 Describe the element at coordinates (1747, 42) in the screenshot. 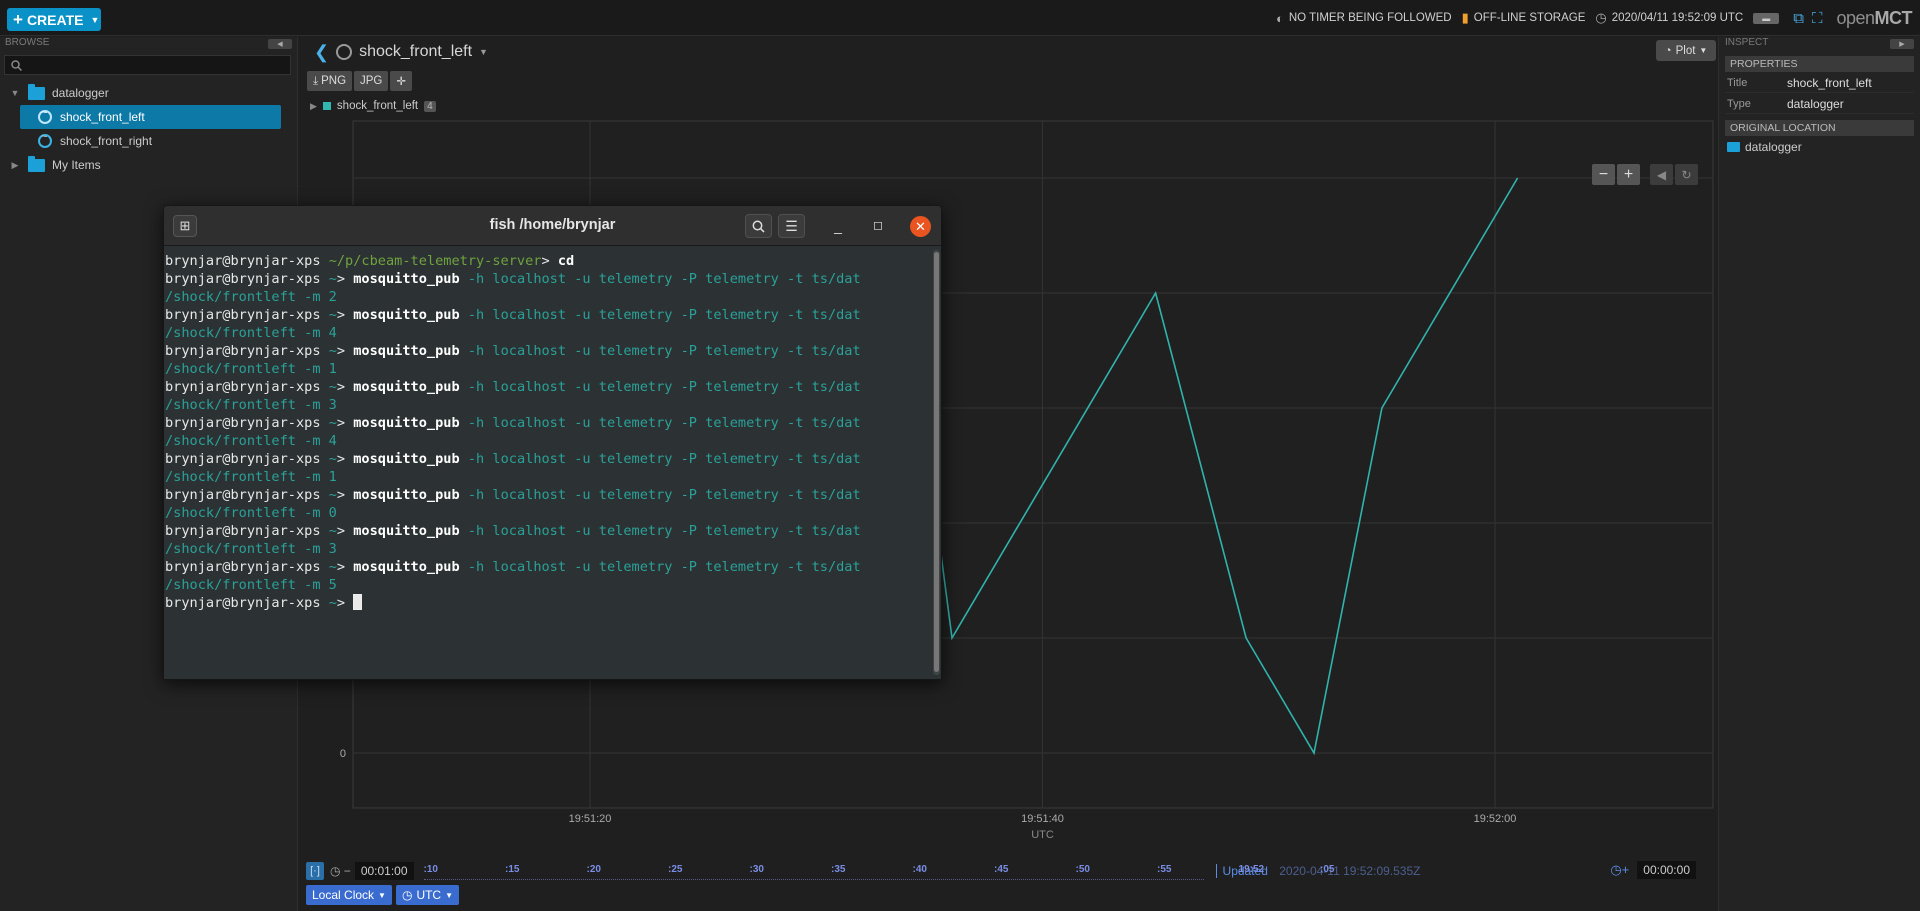

I see `inspector-header-label: INSPECT` at that location.